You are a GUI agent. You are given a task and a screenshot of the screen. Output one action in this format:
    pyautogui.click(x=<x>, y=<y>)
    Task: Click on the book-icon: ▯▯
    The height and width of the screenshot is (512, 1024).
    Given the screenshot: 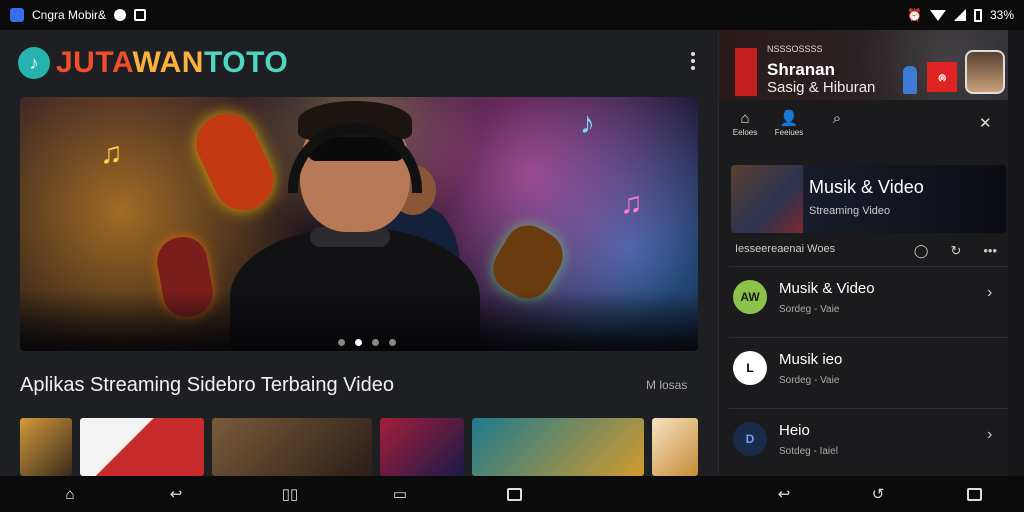 What is the action you would take?
    pyautogui.click(x=290, y=494)
    